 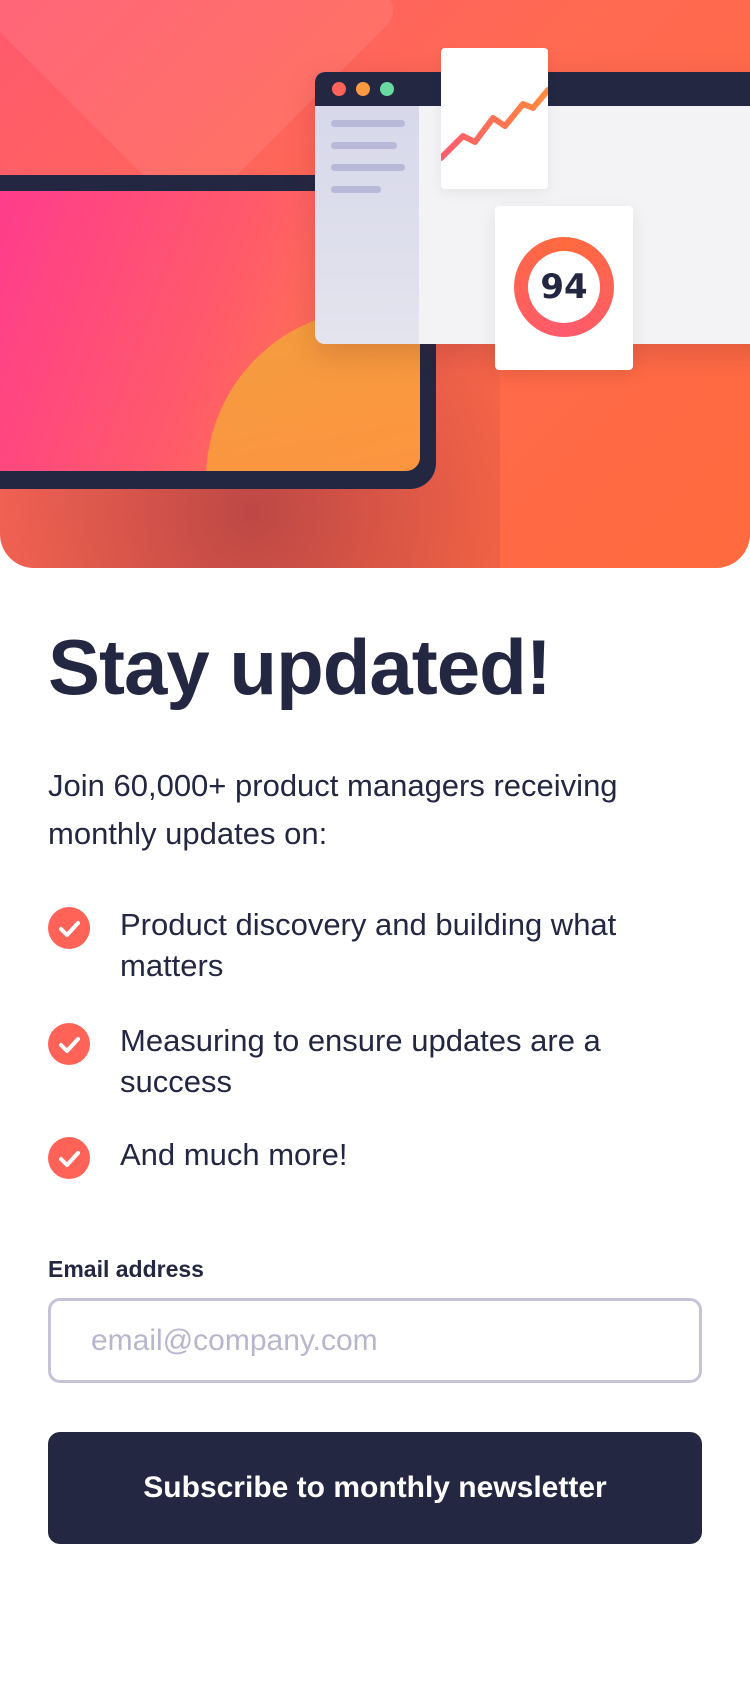 What do you see at coordinates (387, 89) in the screenshot?
I see `window-maximize-dot` at bounding box center [387, 89].